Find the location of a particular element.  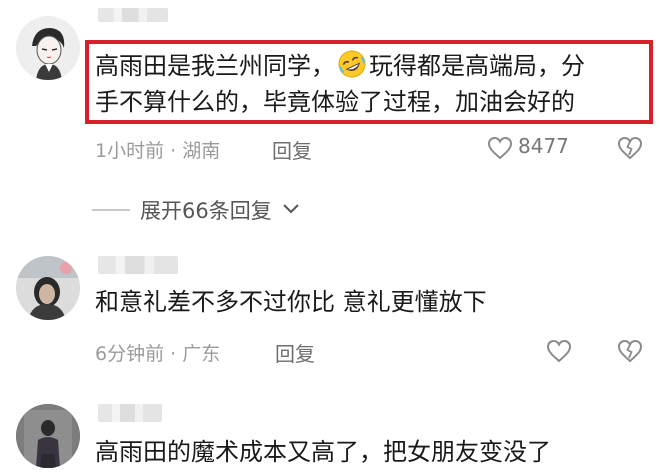

like-count: 8477 is located at coordinates (543, 146).